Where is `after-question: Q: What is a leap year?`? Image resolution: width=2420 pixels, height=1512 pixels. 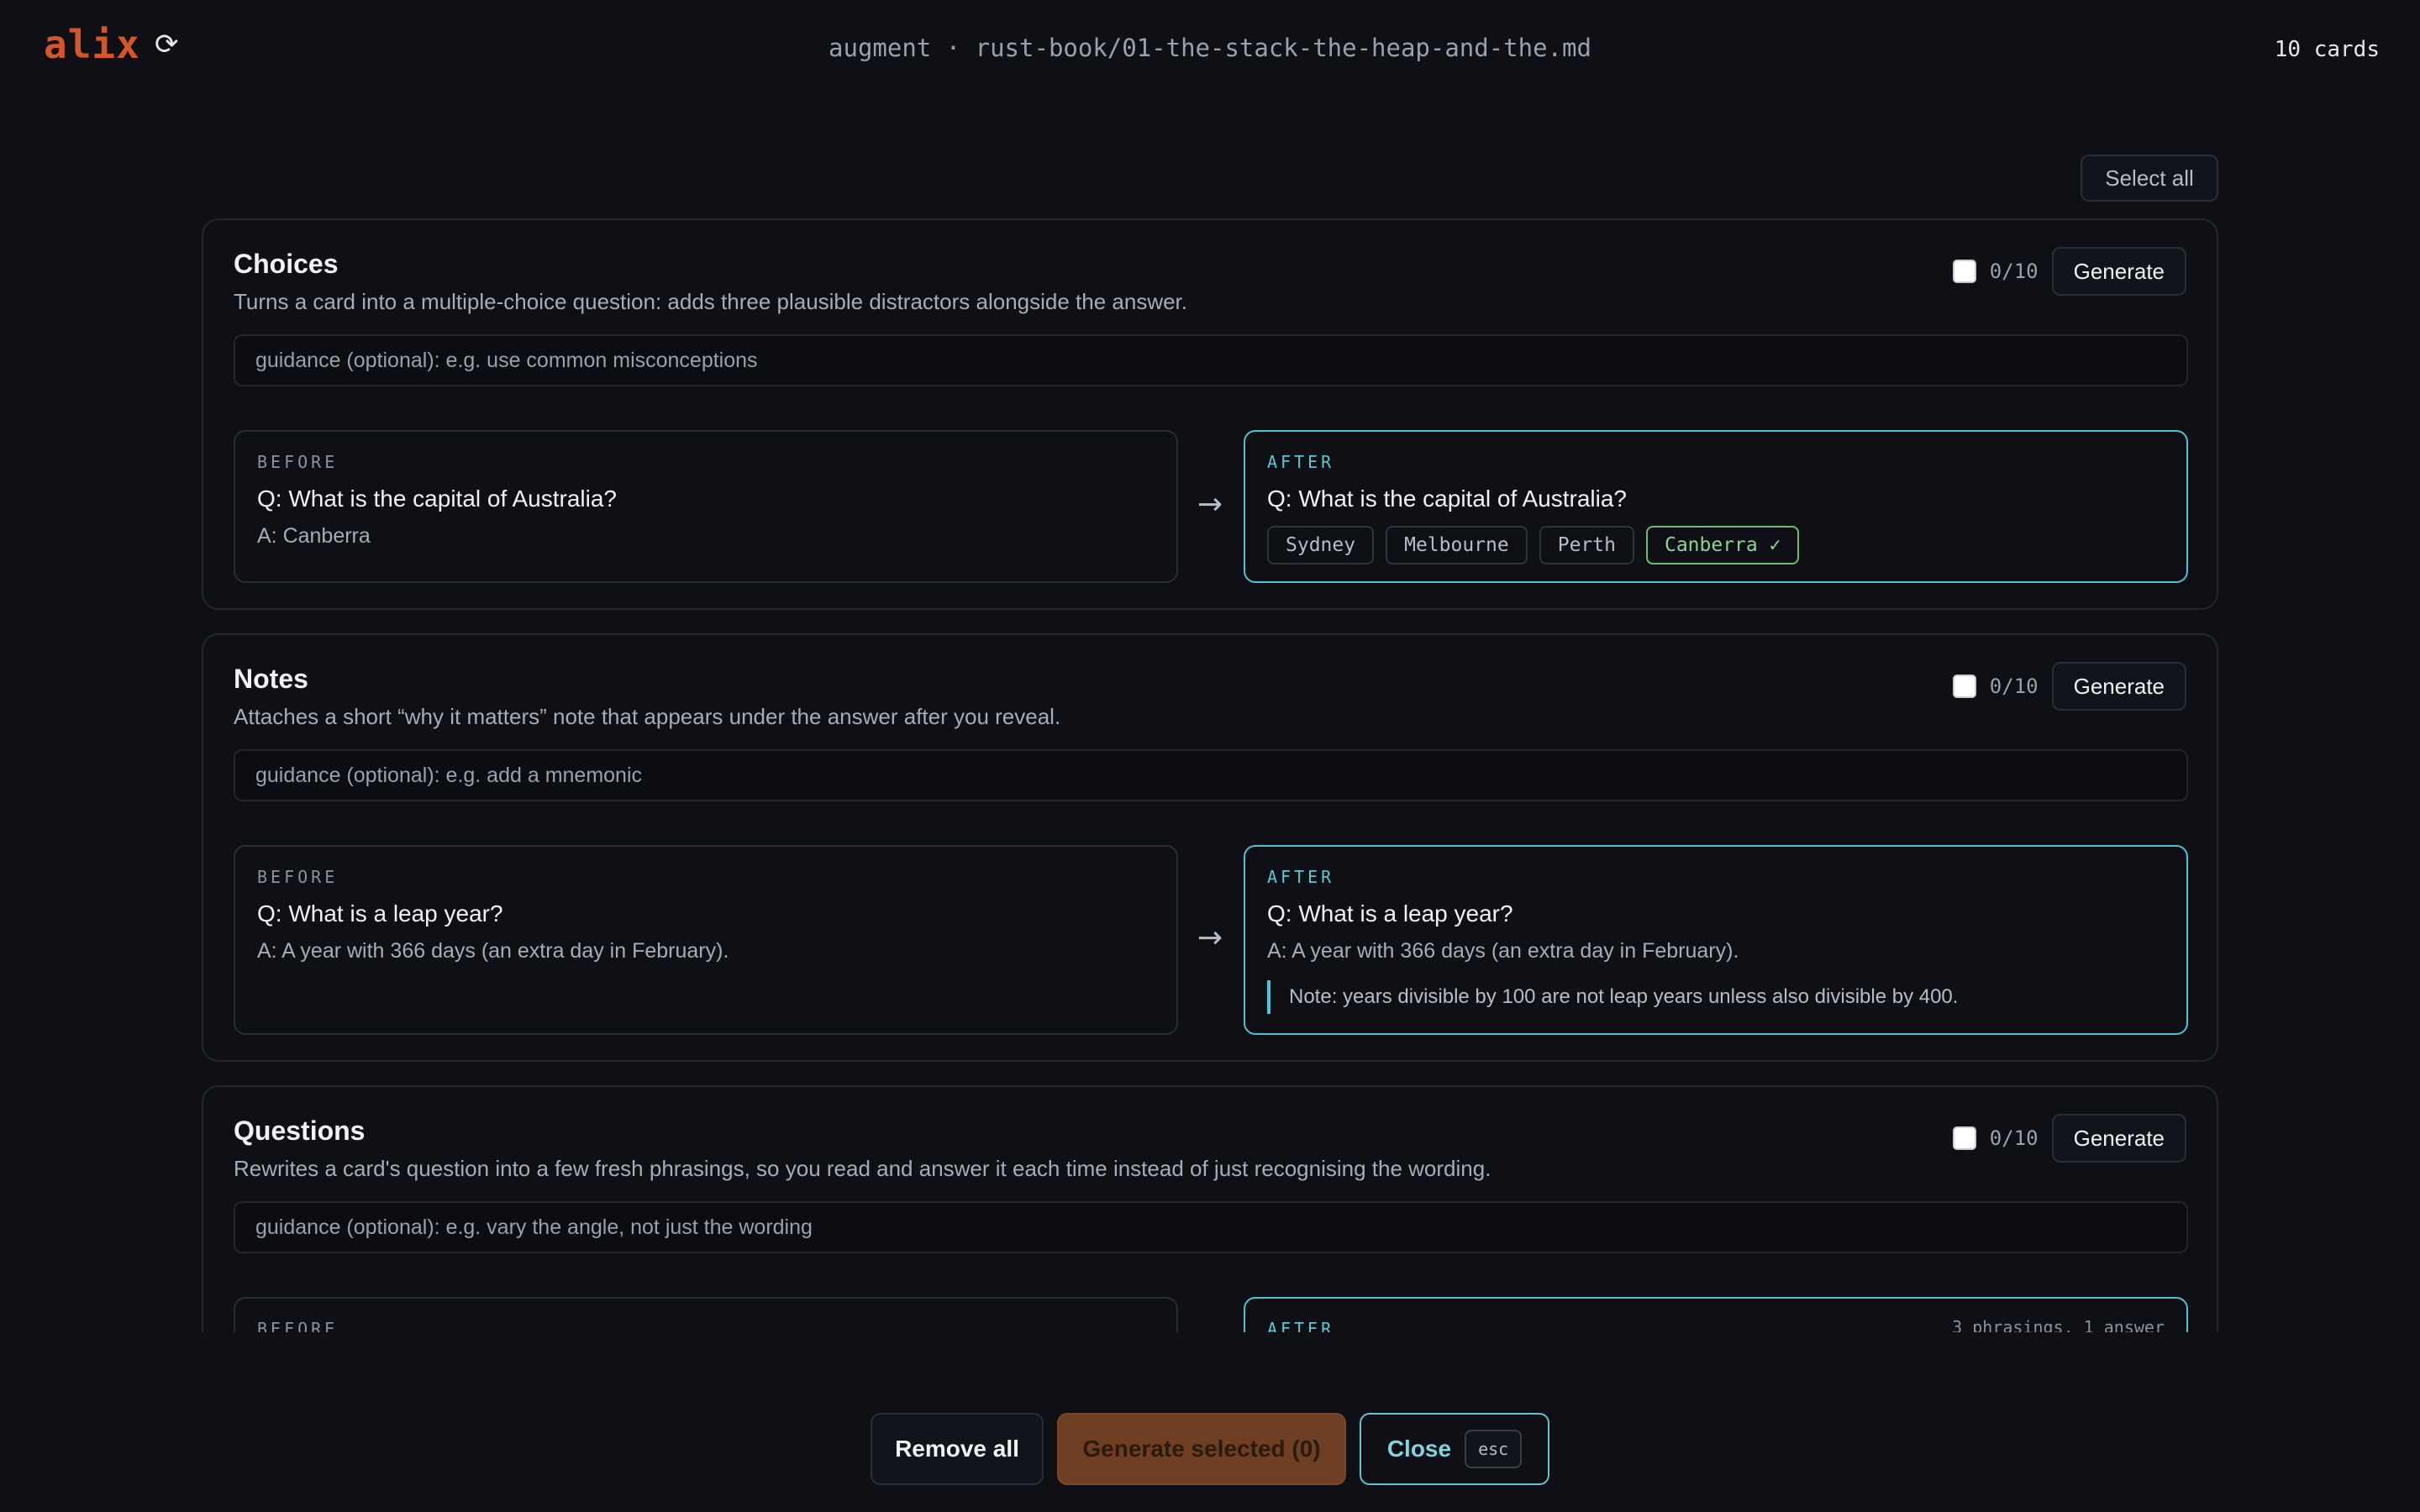
after-question: Q: What is a leap year? is located at coordinates (1390, 913).